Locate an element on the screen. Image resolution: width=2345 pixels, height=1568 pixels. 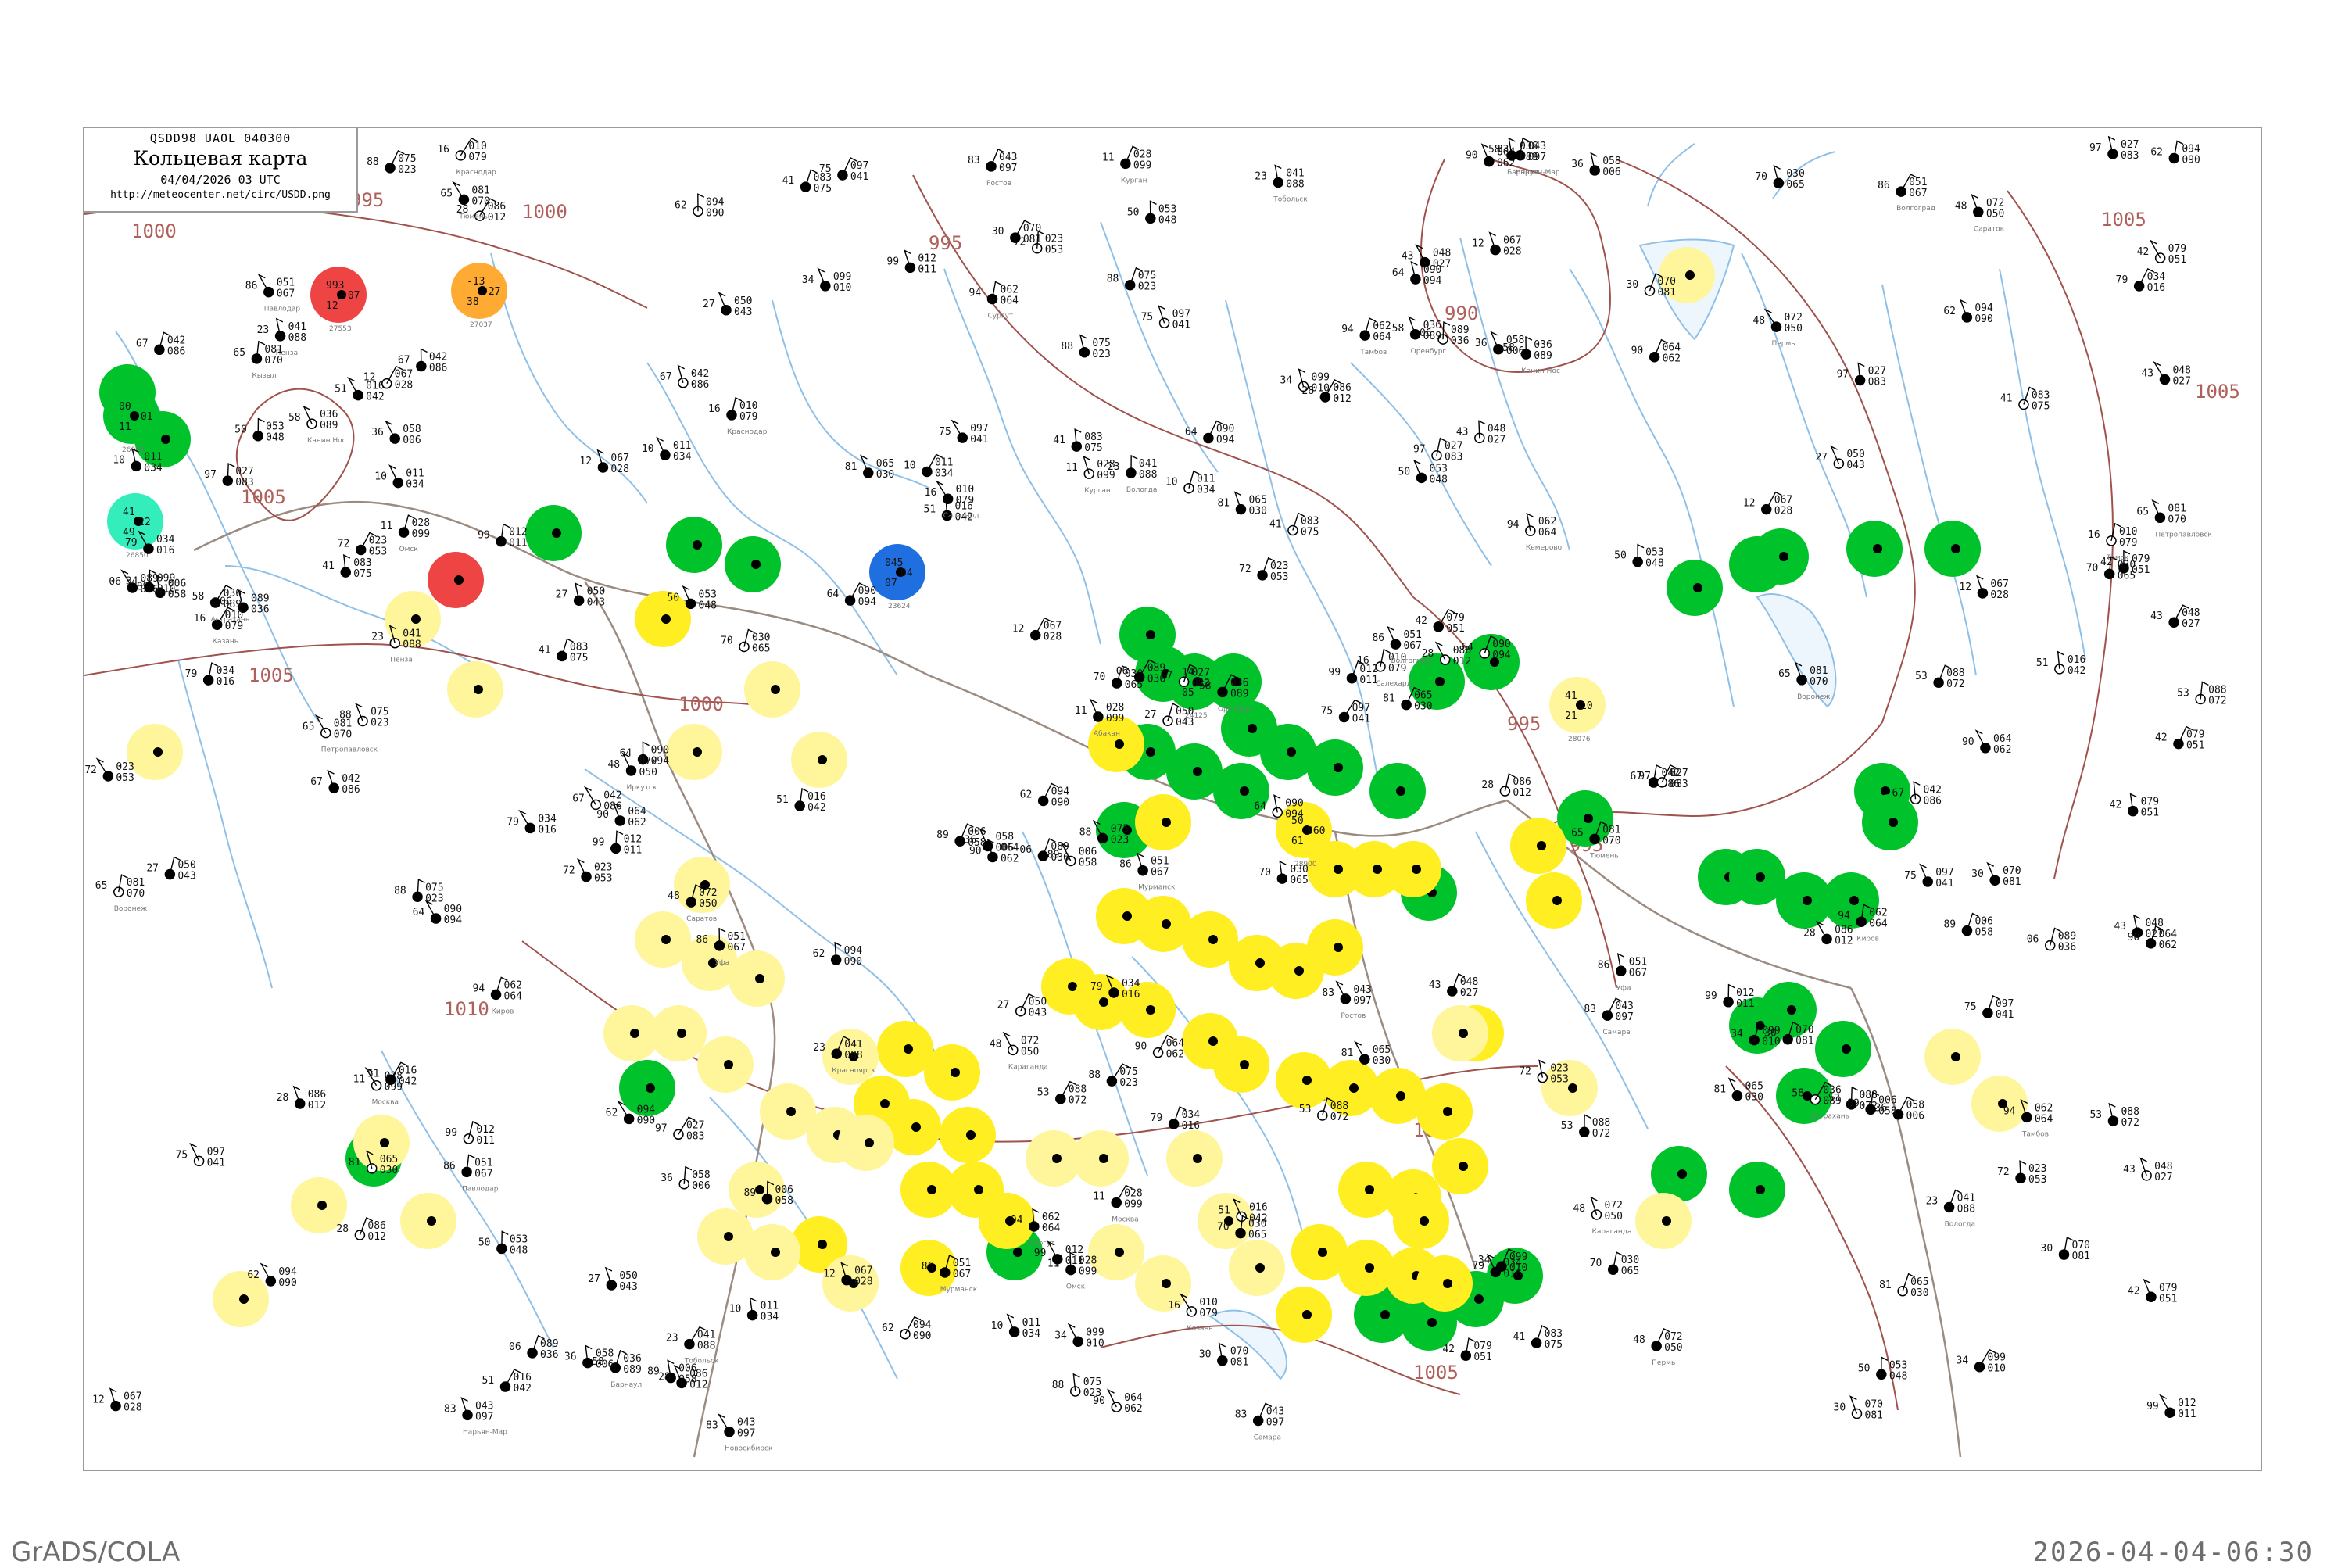
station-plot: 081070 65 Воронеж is located at coordinates (121, 893).